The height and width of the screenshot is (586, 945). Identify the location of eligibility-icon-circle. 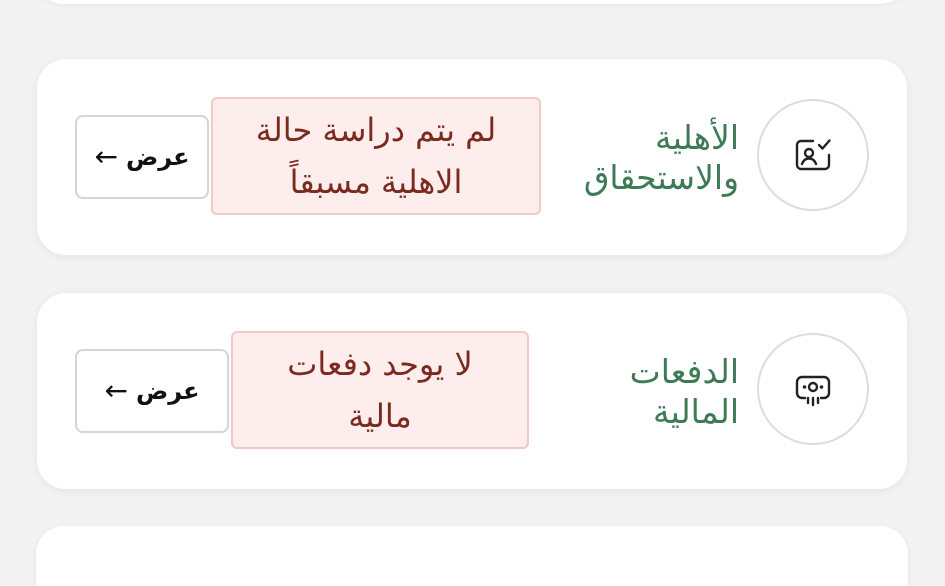
(813, 155).